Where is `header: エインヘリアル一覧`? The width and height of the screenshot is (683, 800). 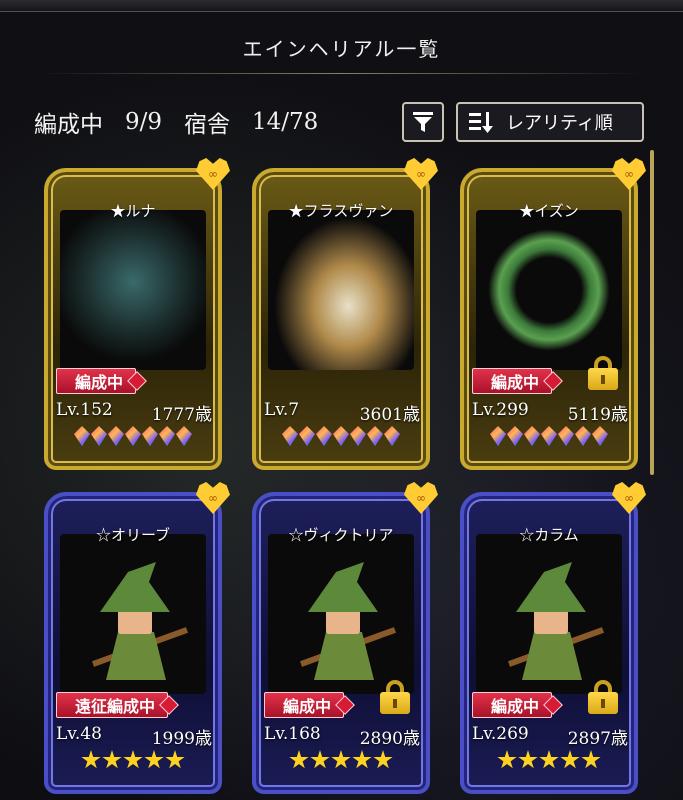 header: エインヘリアル一覧 is located at coordinates (341, 47).